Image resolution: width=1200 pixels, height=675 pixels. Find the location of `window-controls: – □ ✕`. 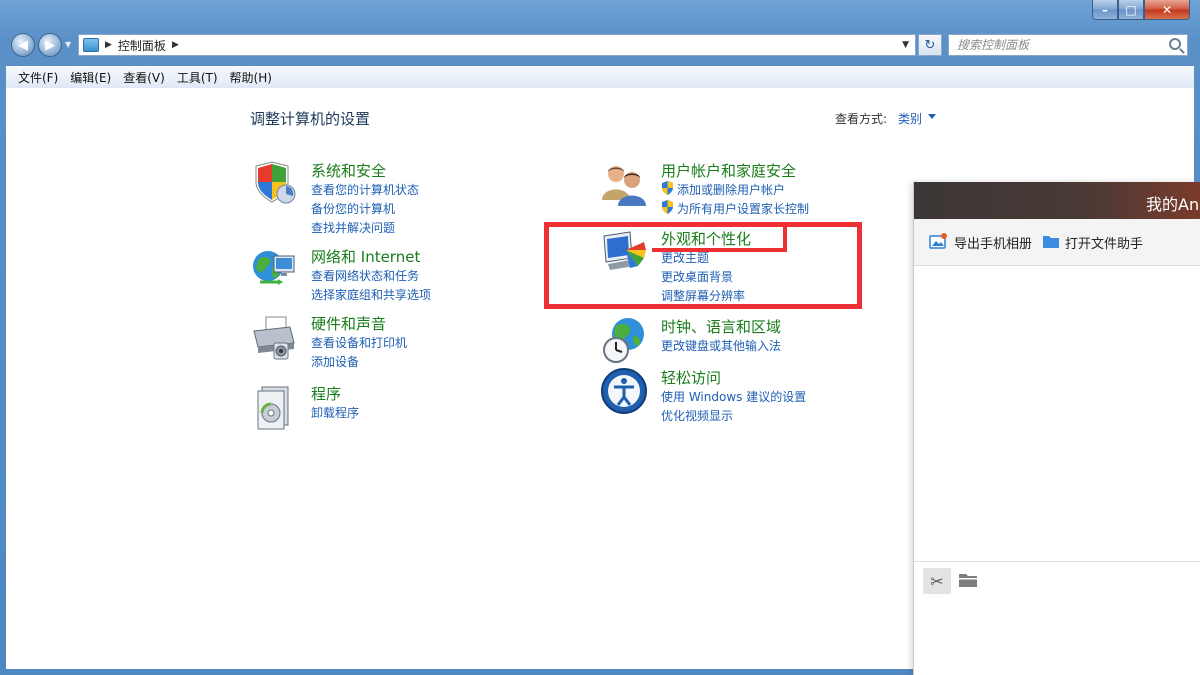

window-controls: – □ ✕ is located at coordinates (1141, 10).